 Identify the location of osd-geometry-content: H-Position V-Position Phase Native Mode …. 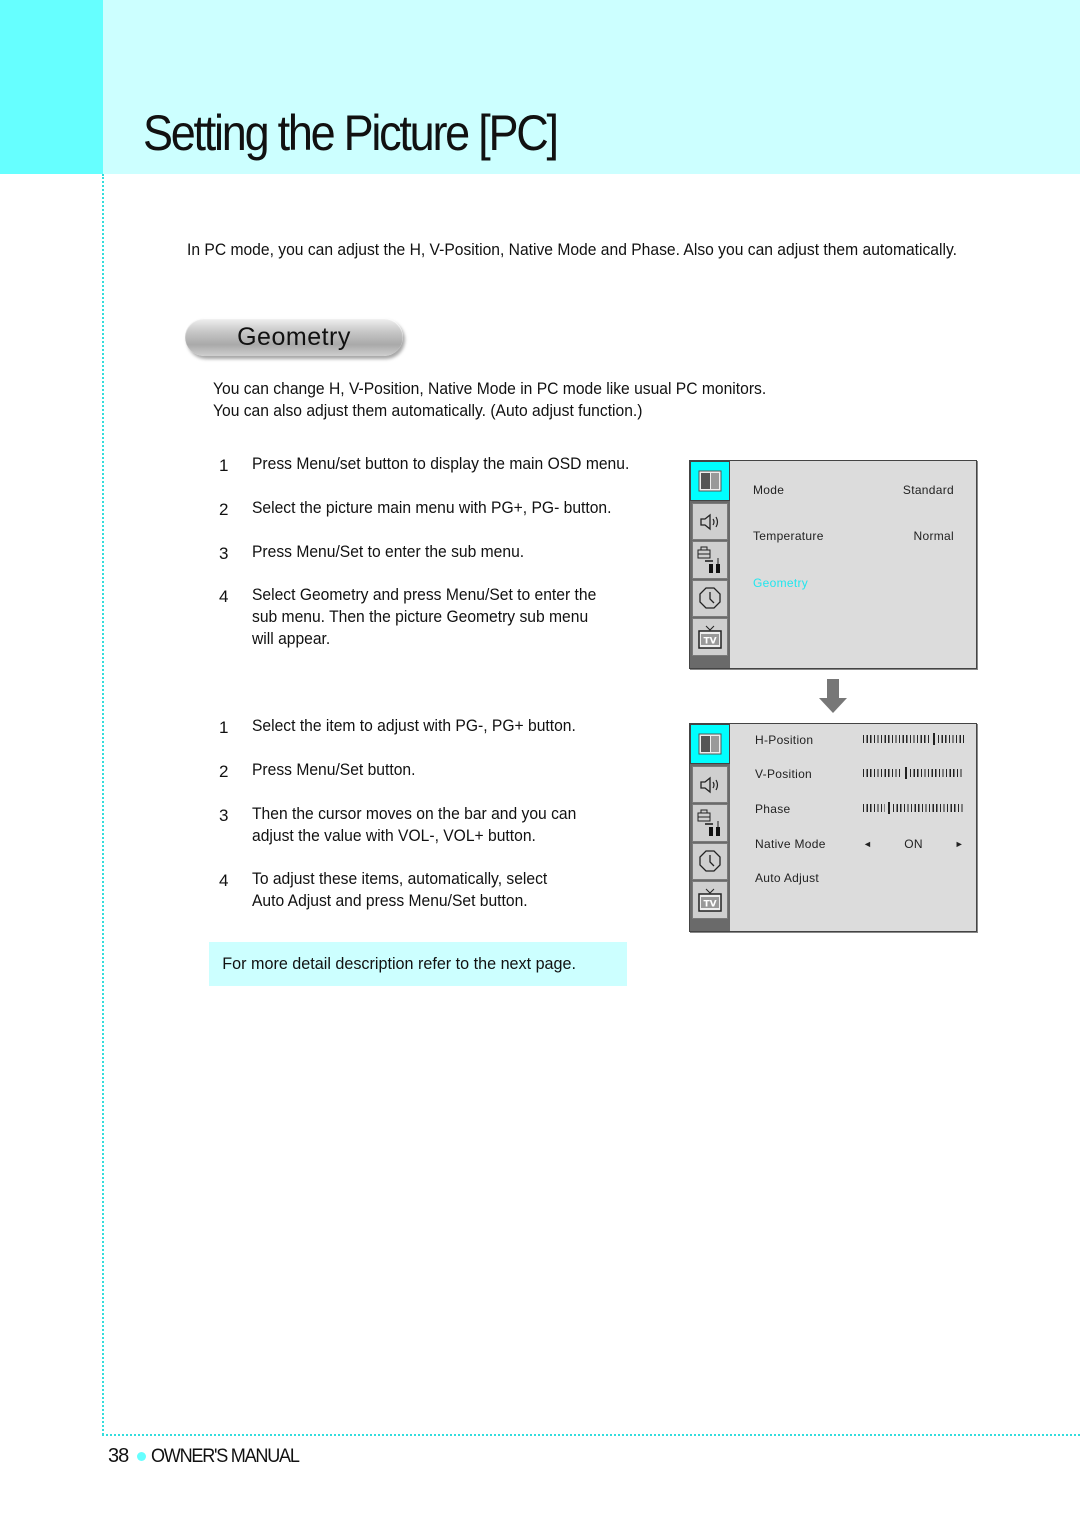
(853, 827).